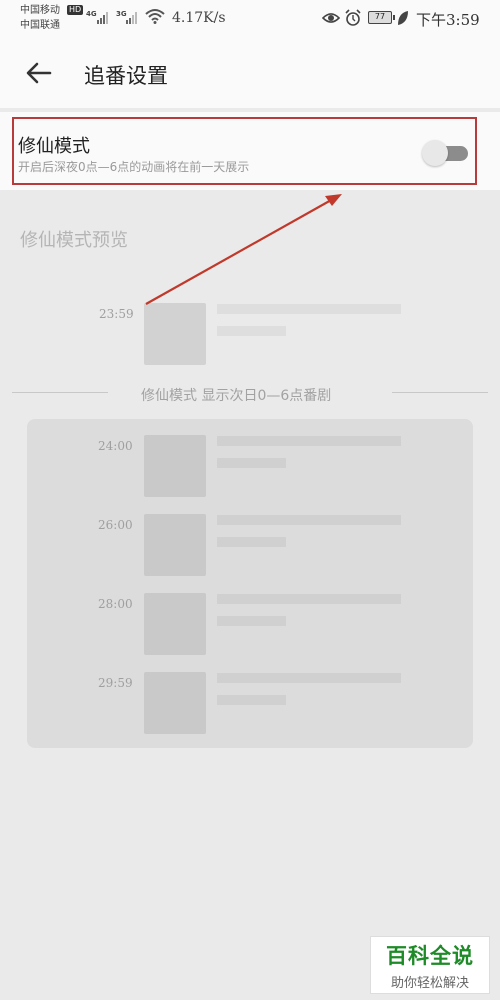 The height and width of the screenshot is (1000, 500). Describe the element at coordinates (40, 25) in the screenshot. I see `carrier-secondary: 中国联通` at that location.